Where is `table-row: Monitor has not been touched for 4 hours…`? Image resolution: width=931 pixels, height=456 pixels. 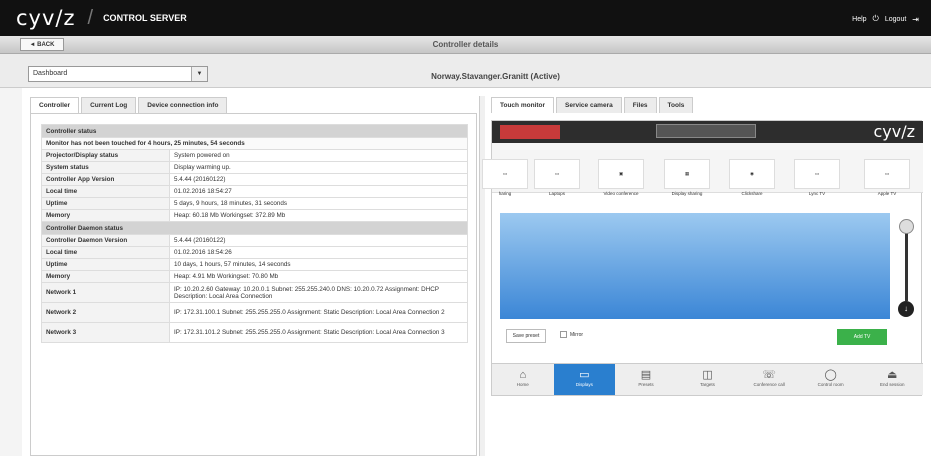 table-row: Monitor has not been touched for 4 hours… is located at coordinates (254, 143).